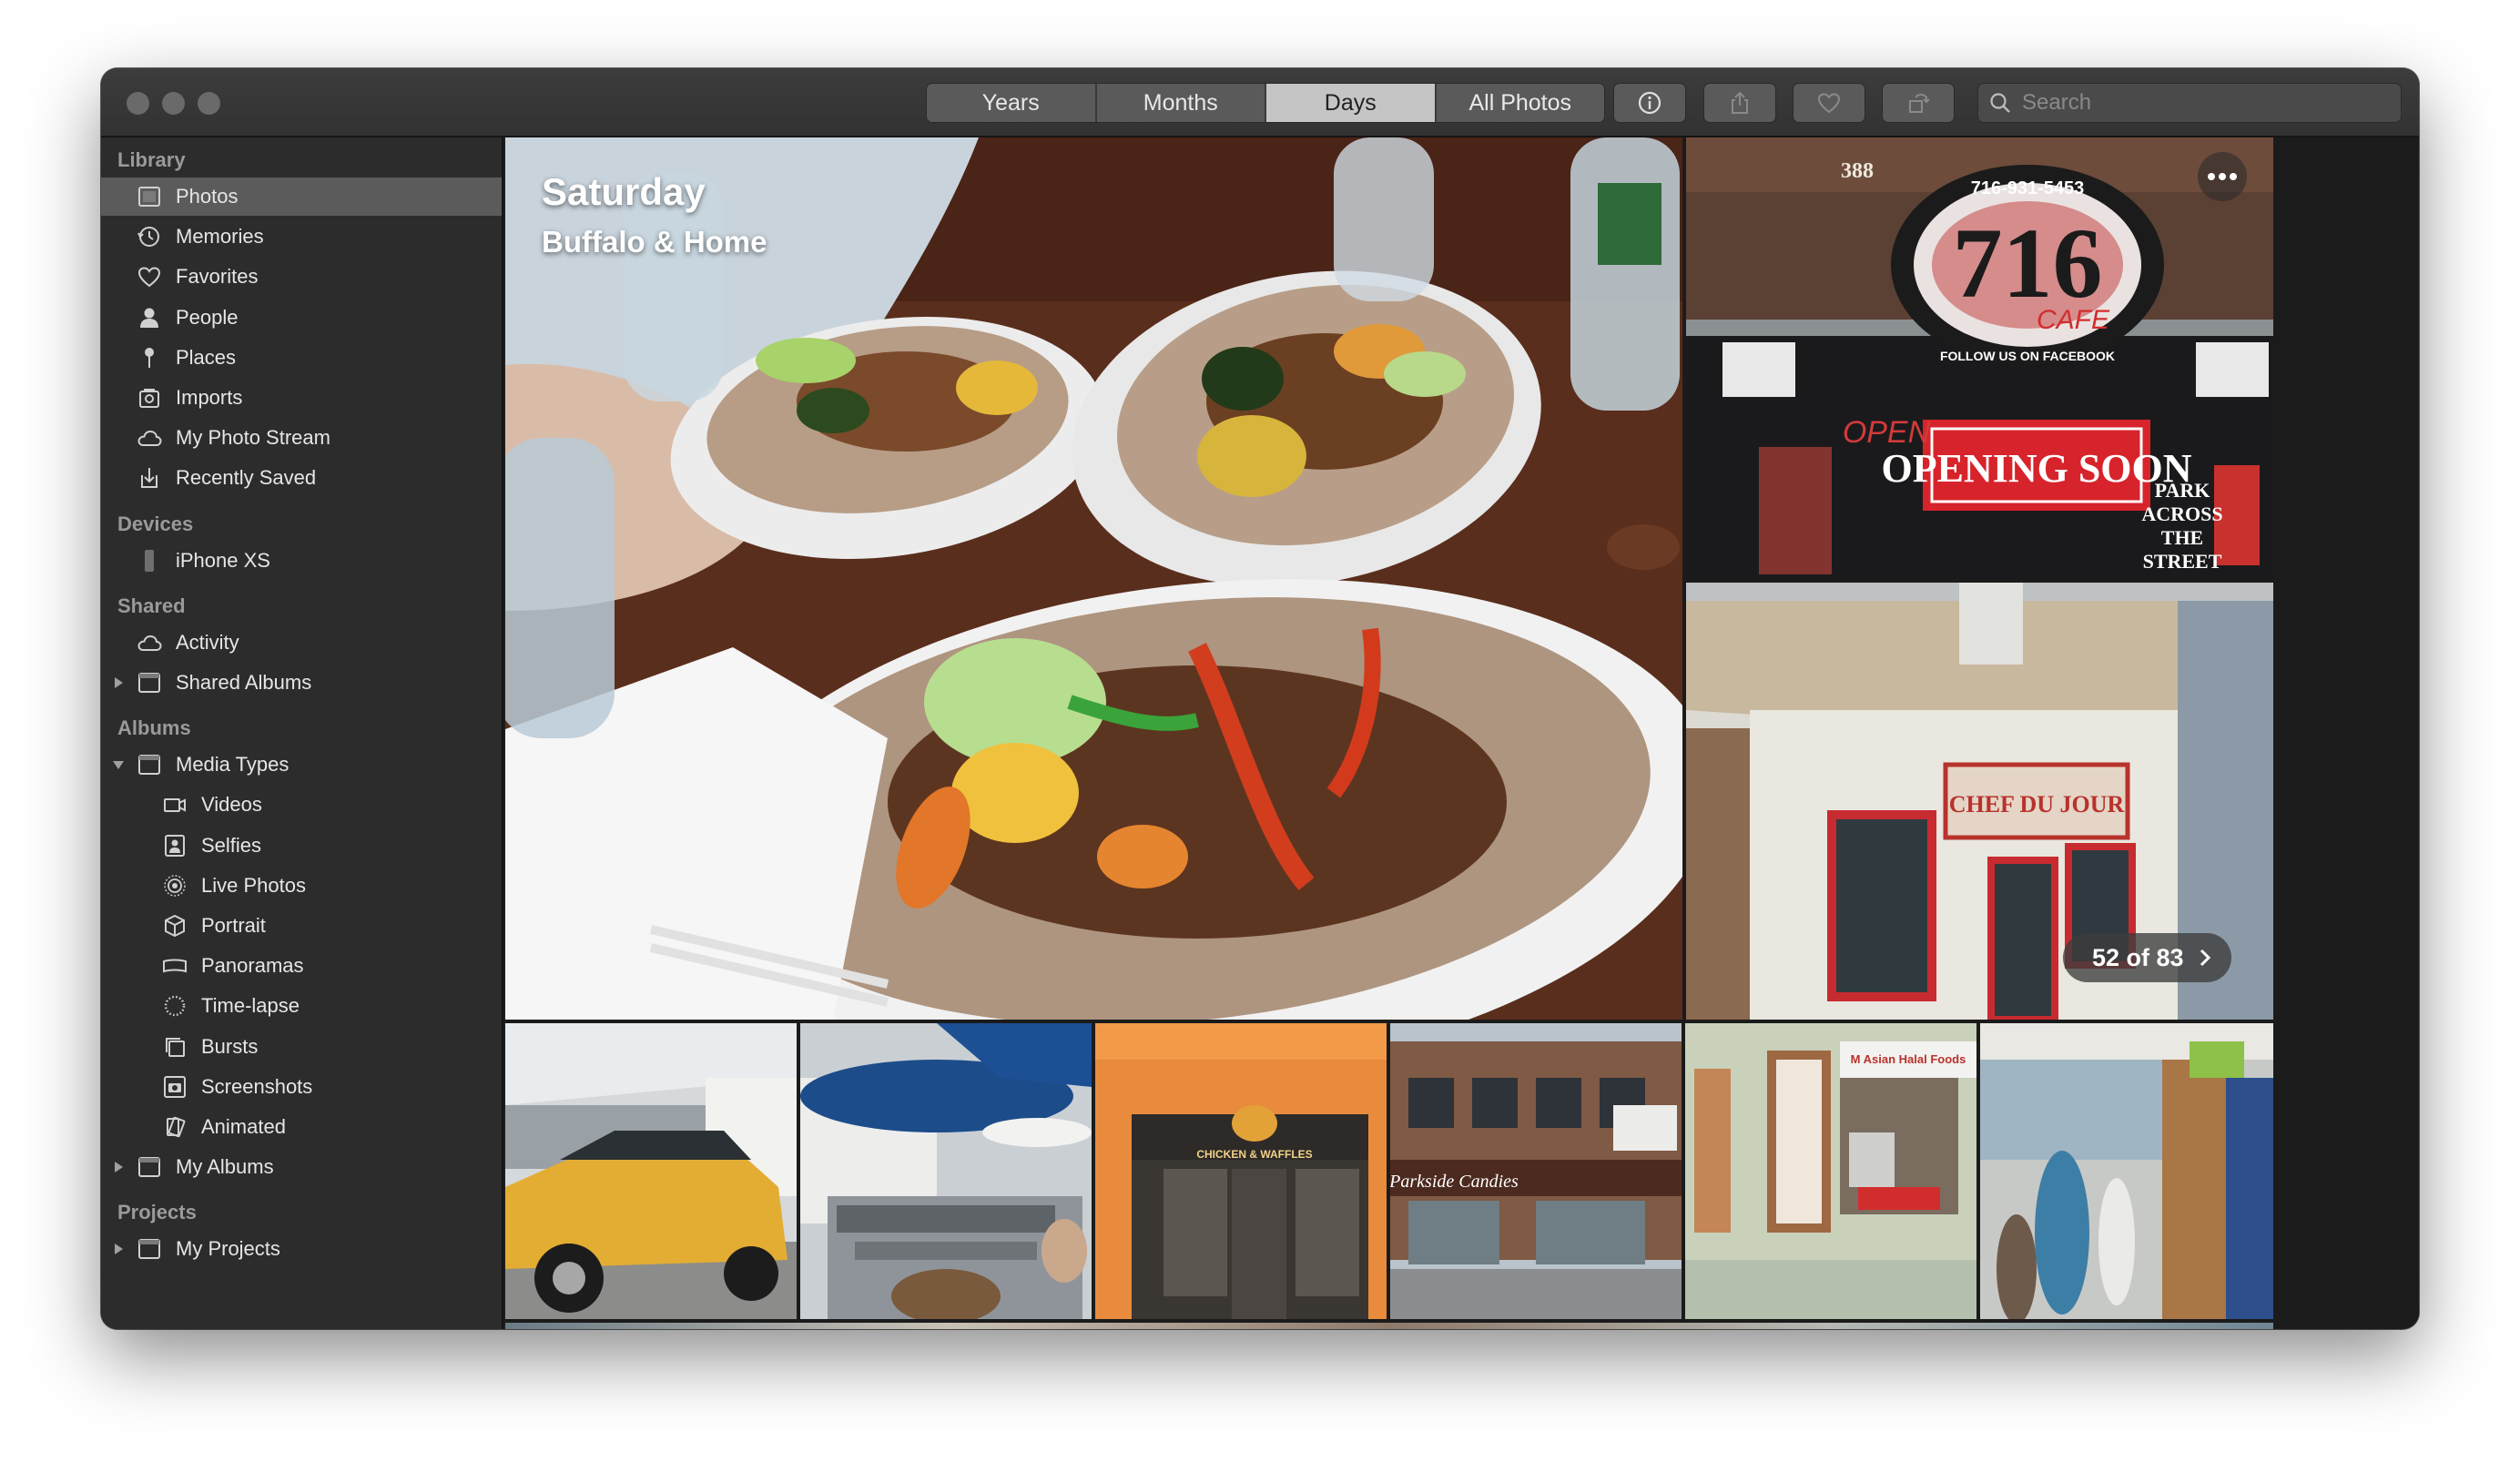 This screenshot has width=2520, height=1462. I want to click on sidebar-item-label: Memories, so click(220, 237).